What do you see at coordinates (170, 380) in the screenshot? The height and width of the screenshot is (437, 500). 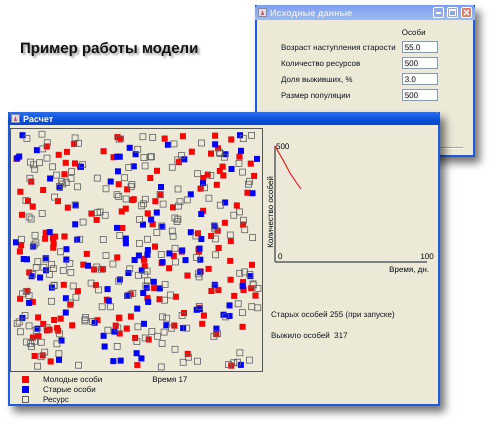 I see `time-label: Время 17` at bounding box center [170, 380].